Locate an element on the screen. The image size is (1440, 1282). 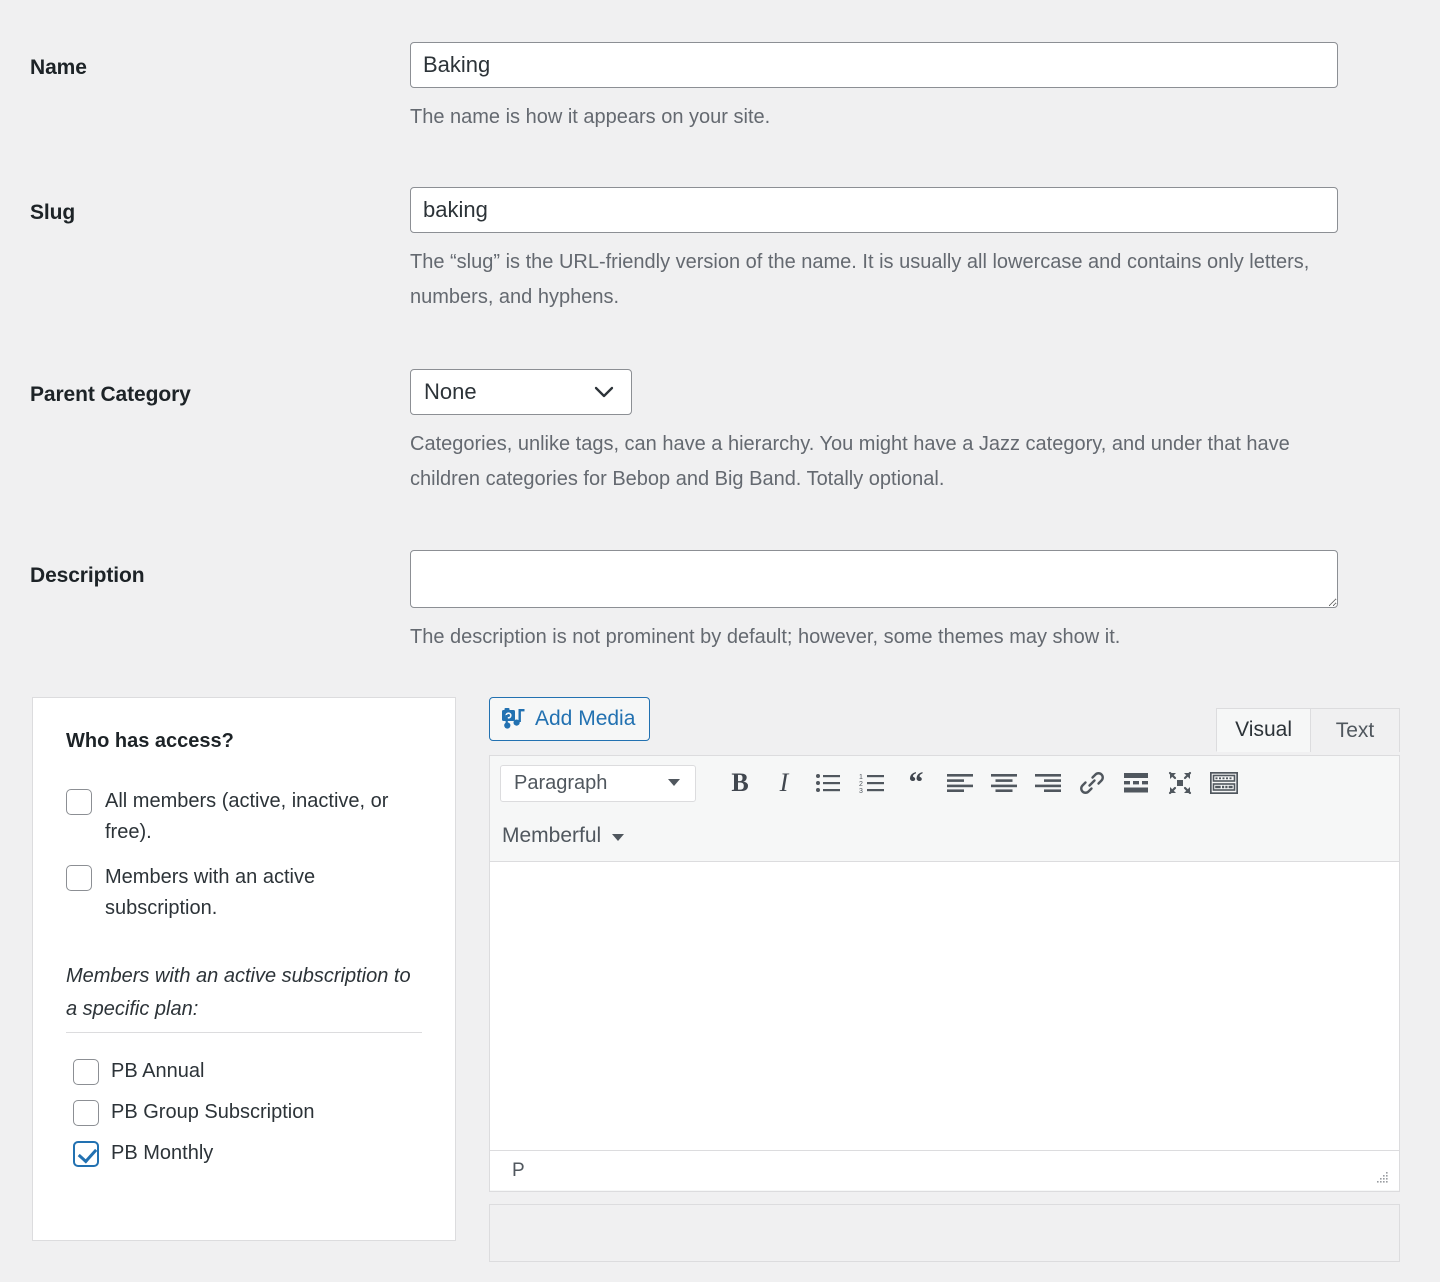
keyboard-toolbar-toggle-icon is located at coordinates (1224, 783).